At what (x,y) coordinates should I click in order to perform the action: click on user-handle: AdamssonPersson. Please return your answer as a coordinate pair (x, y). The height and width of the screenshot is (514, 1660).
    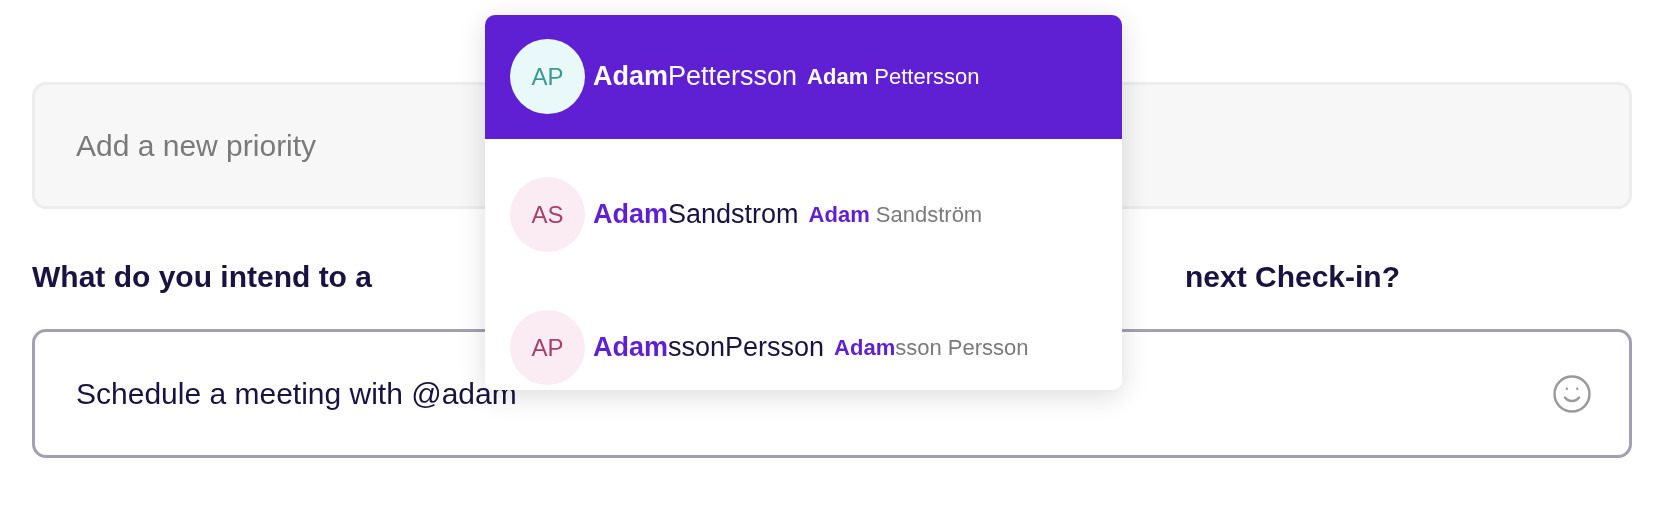
    Looking at the image, I should click on (709, 347).